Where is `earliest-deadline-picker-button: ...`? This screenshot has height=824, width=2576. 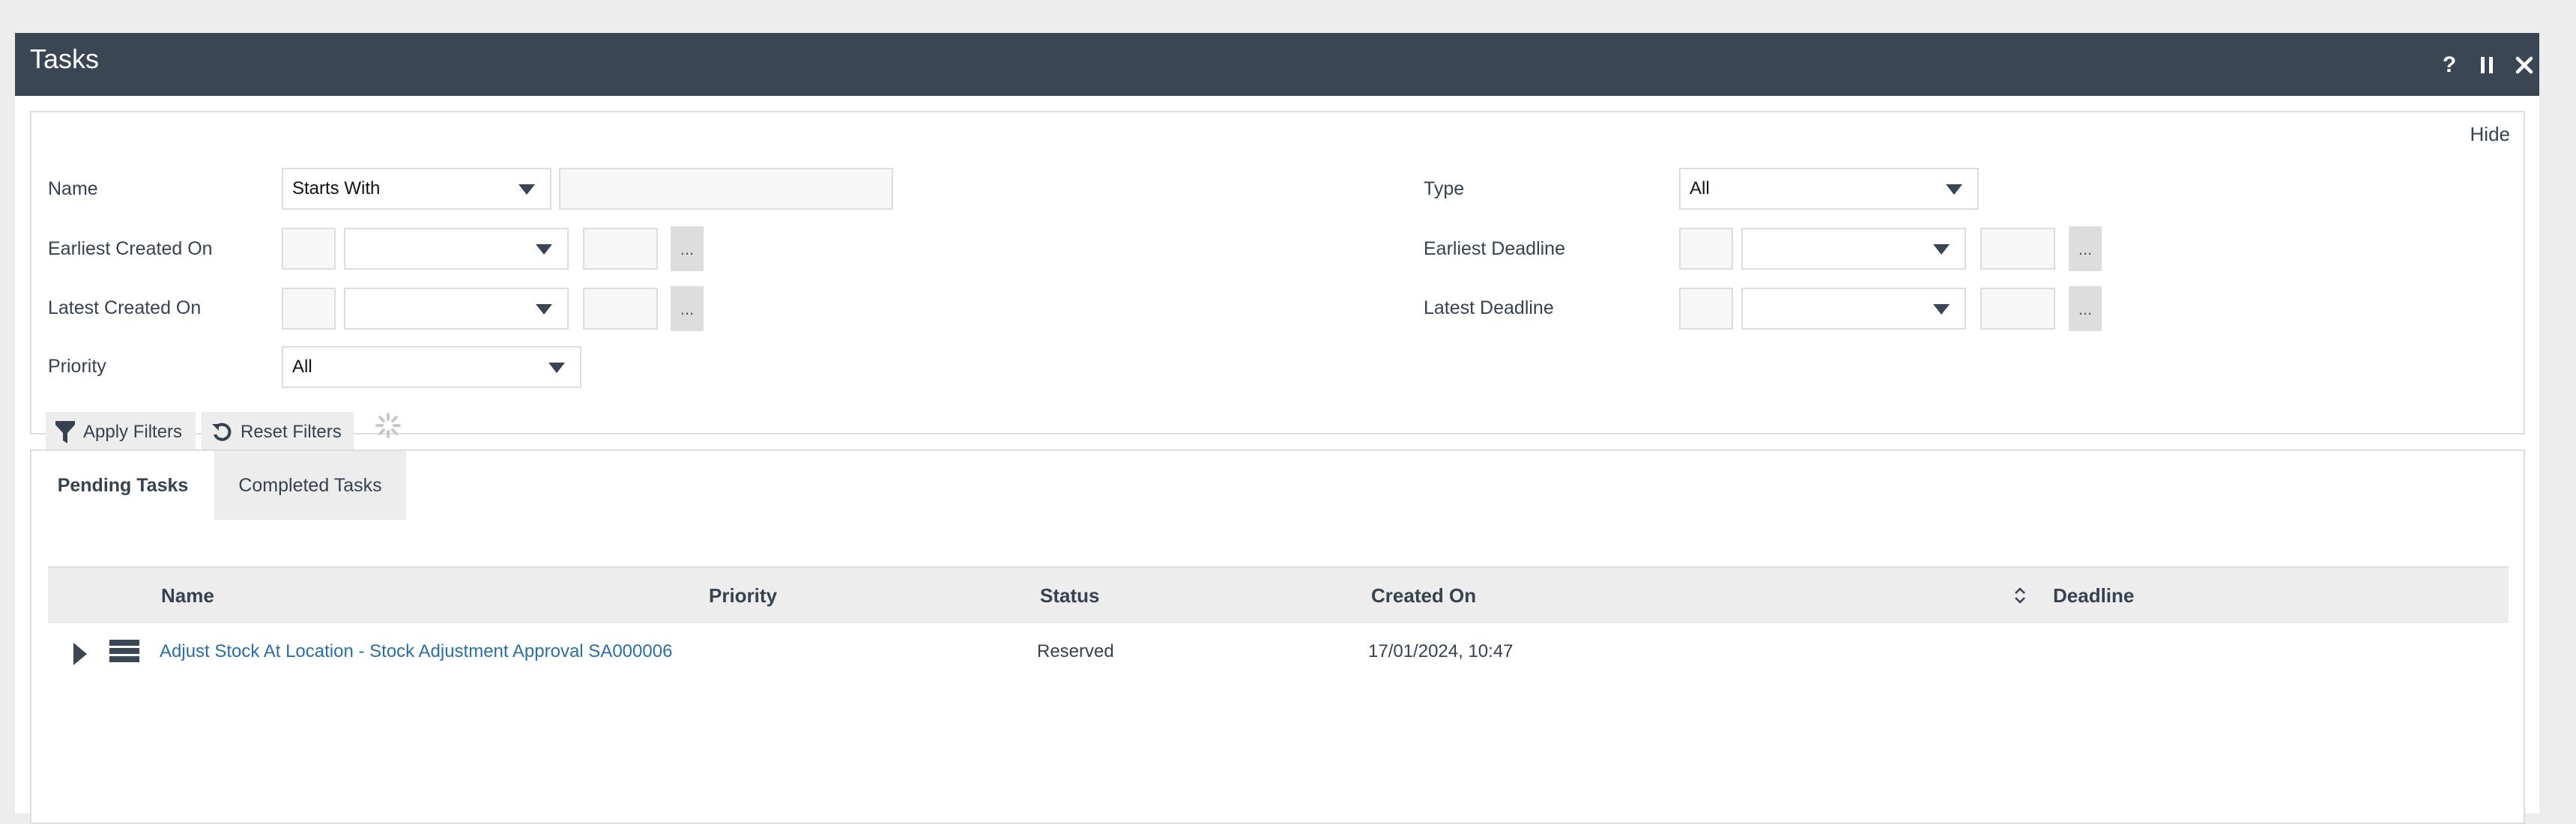 earliest-deadline-picker-button: ... is located at coordinates (2085, 249).